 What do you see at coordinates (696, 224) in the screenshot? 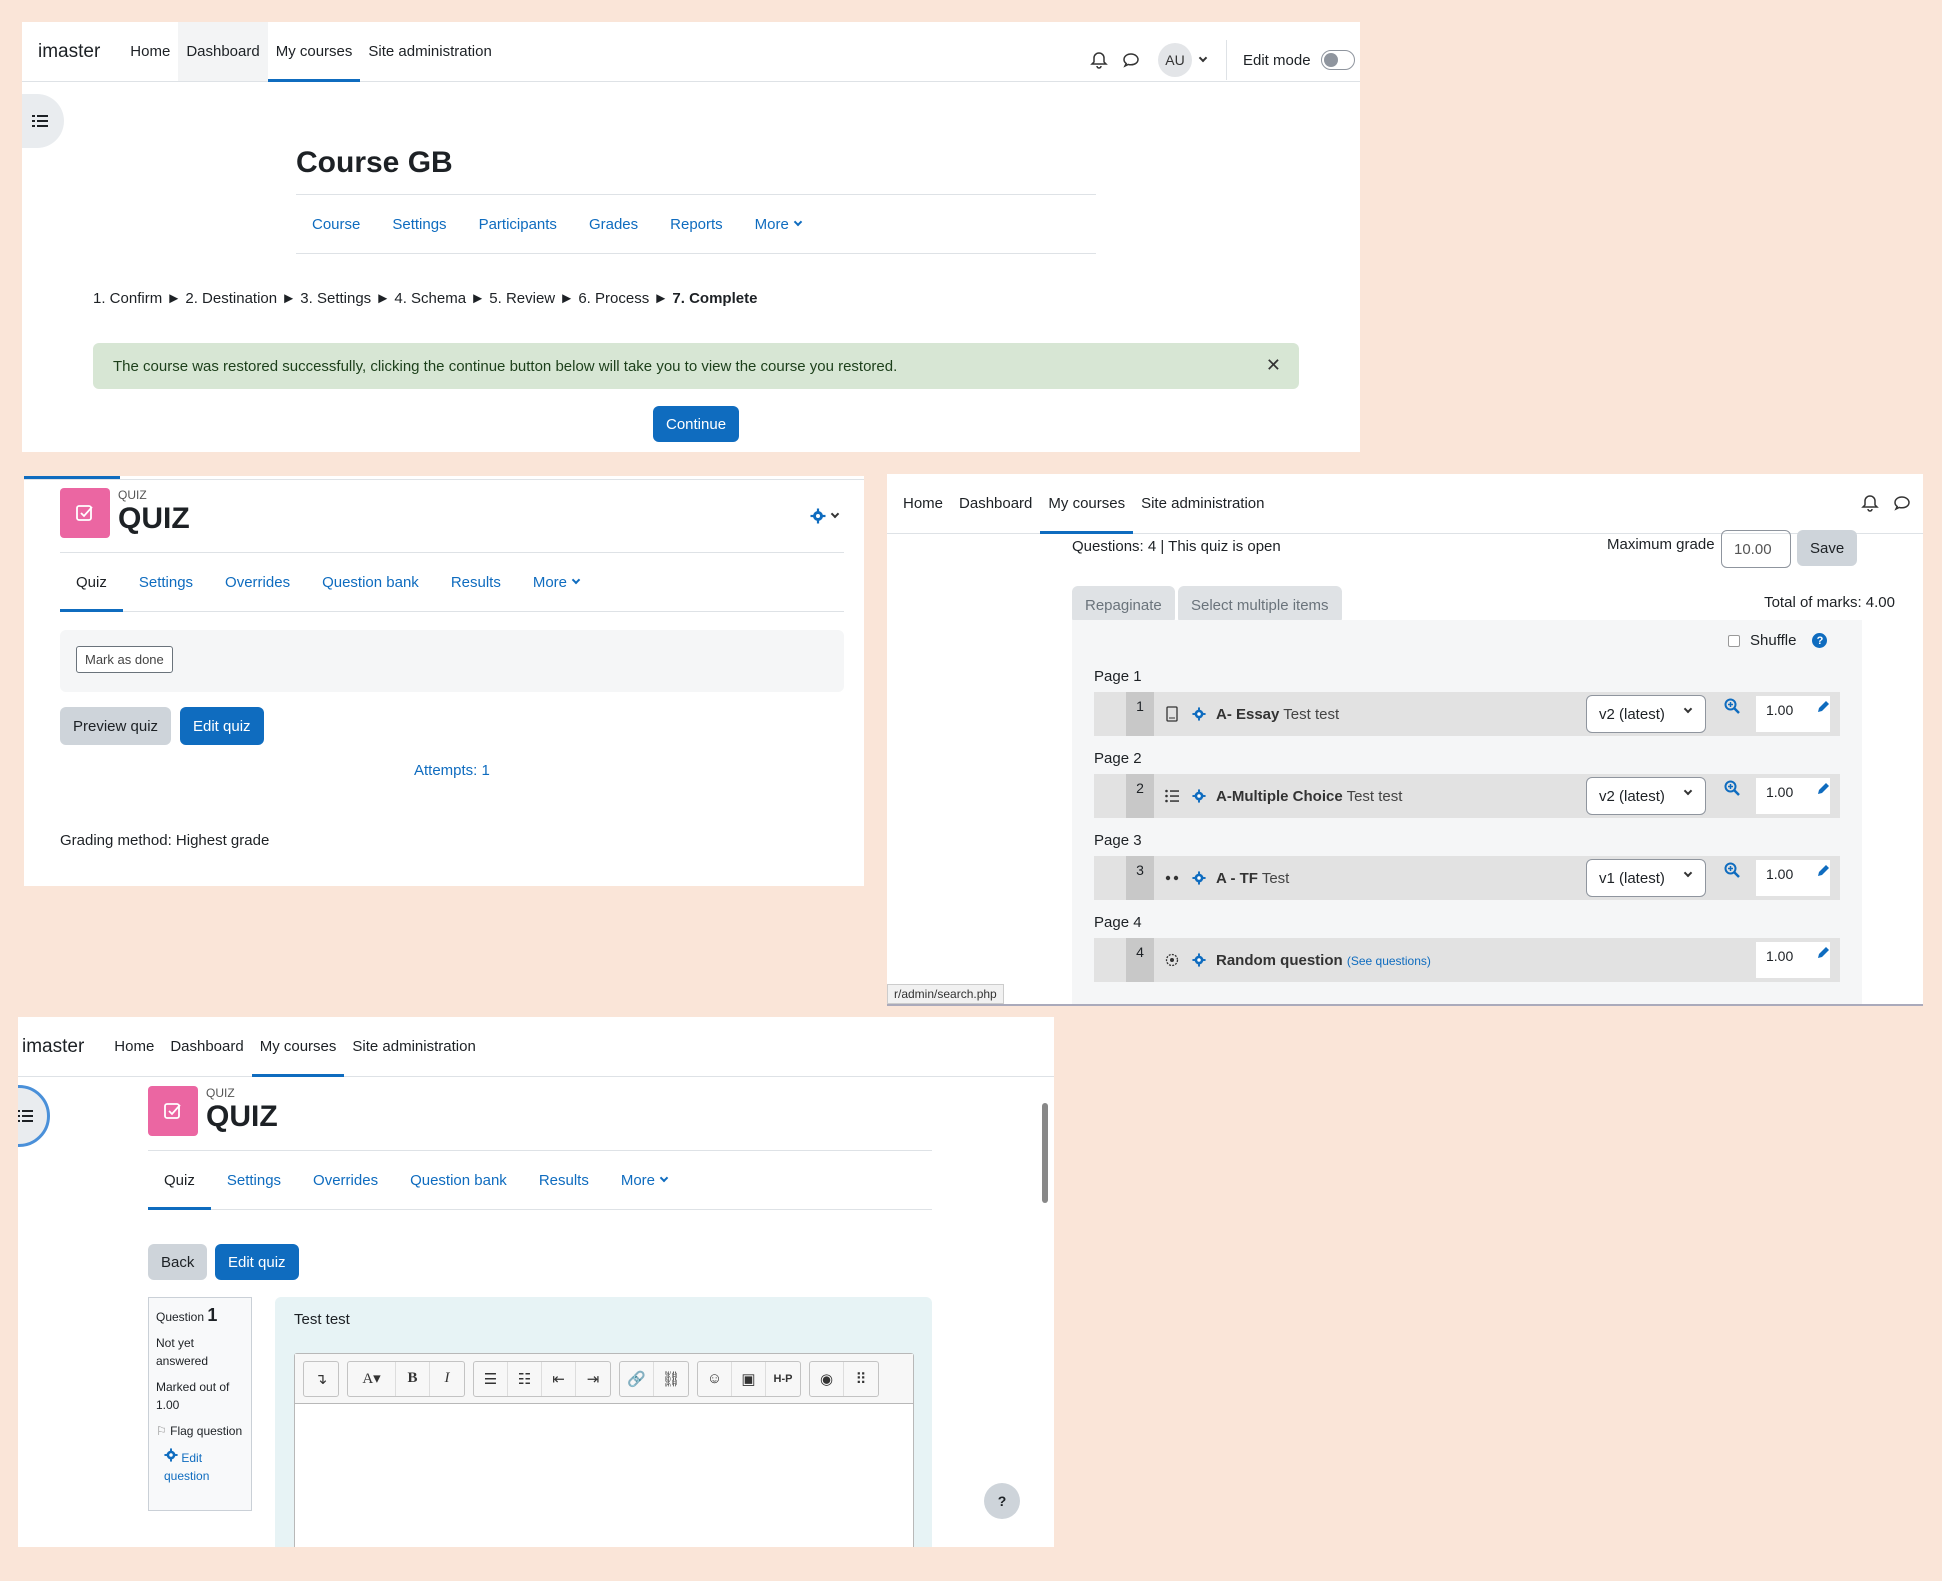
I see `tab-reports: Reports` at bounding box center [696, 224].